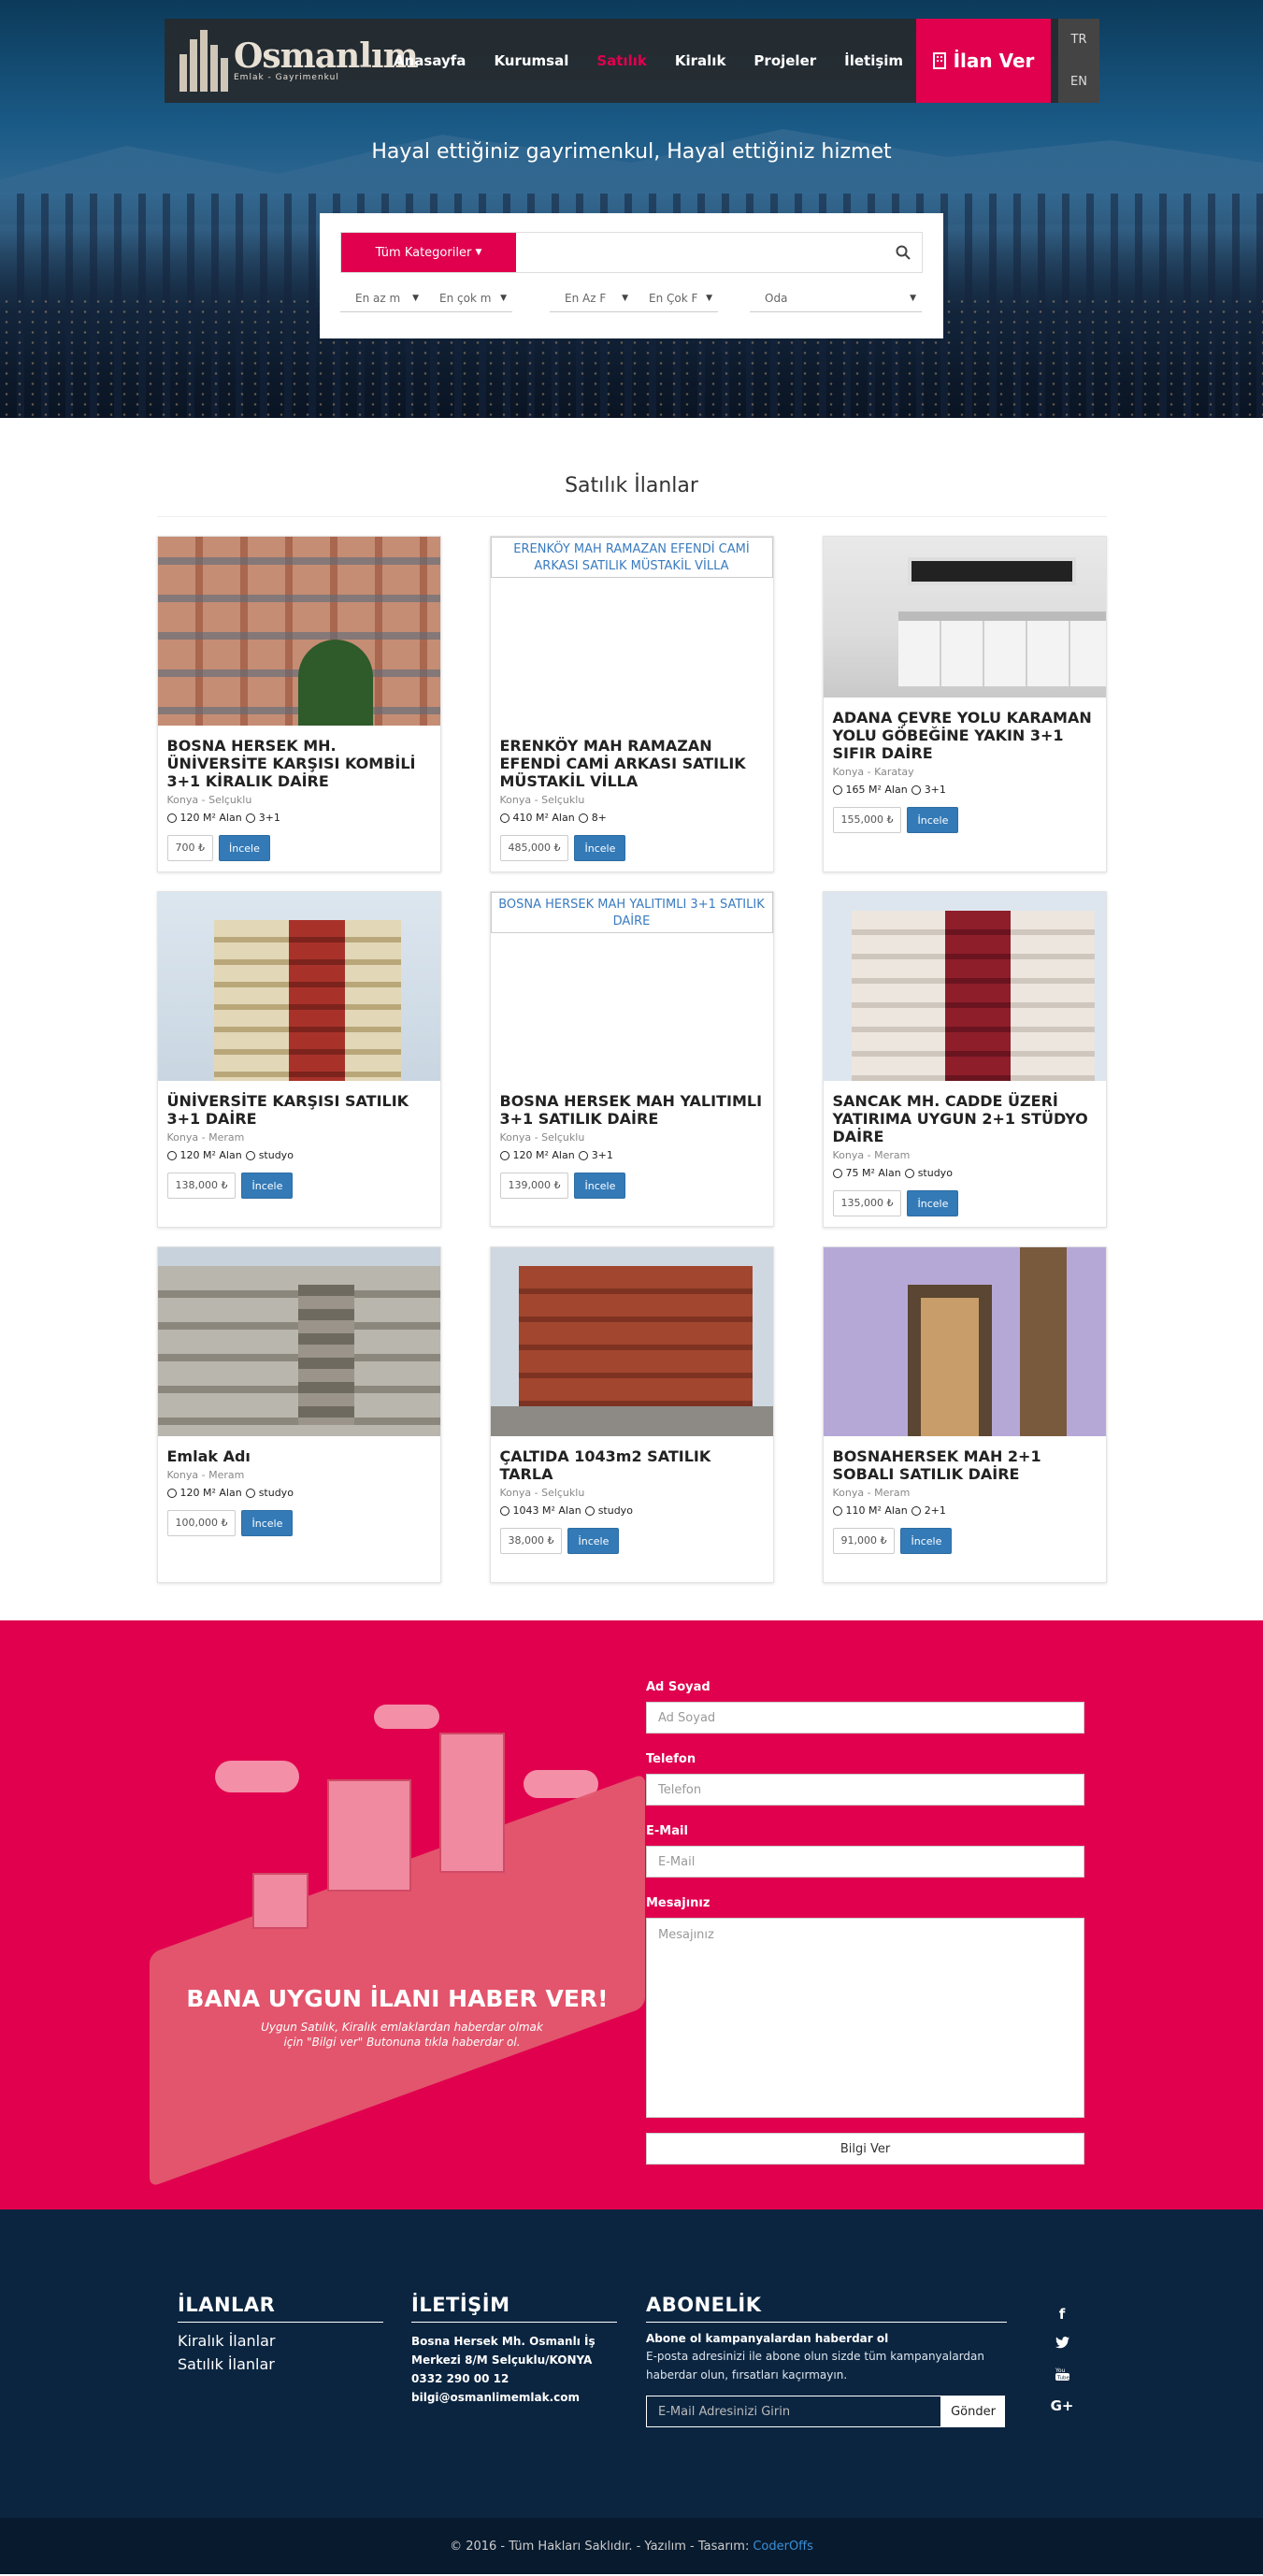  What do you see at coordinates (1062, 2360) in the screenshot?
I see `social-links: f You Tube G+` at bounding box center [1062, 2360].